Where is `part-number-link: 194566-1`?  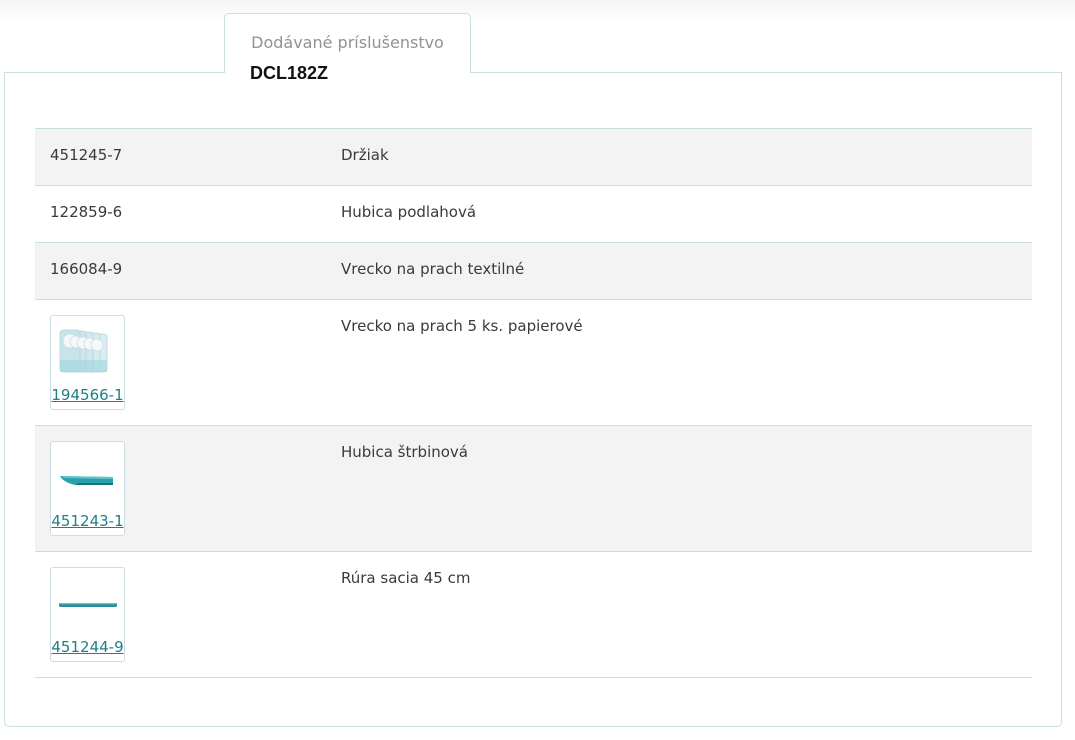
part-number-link: 194566-1 is located at coordinates (87, 395).